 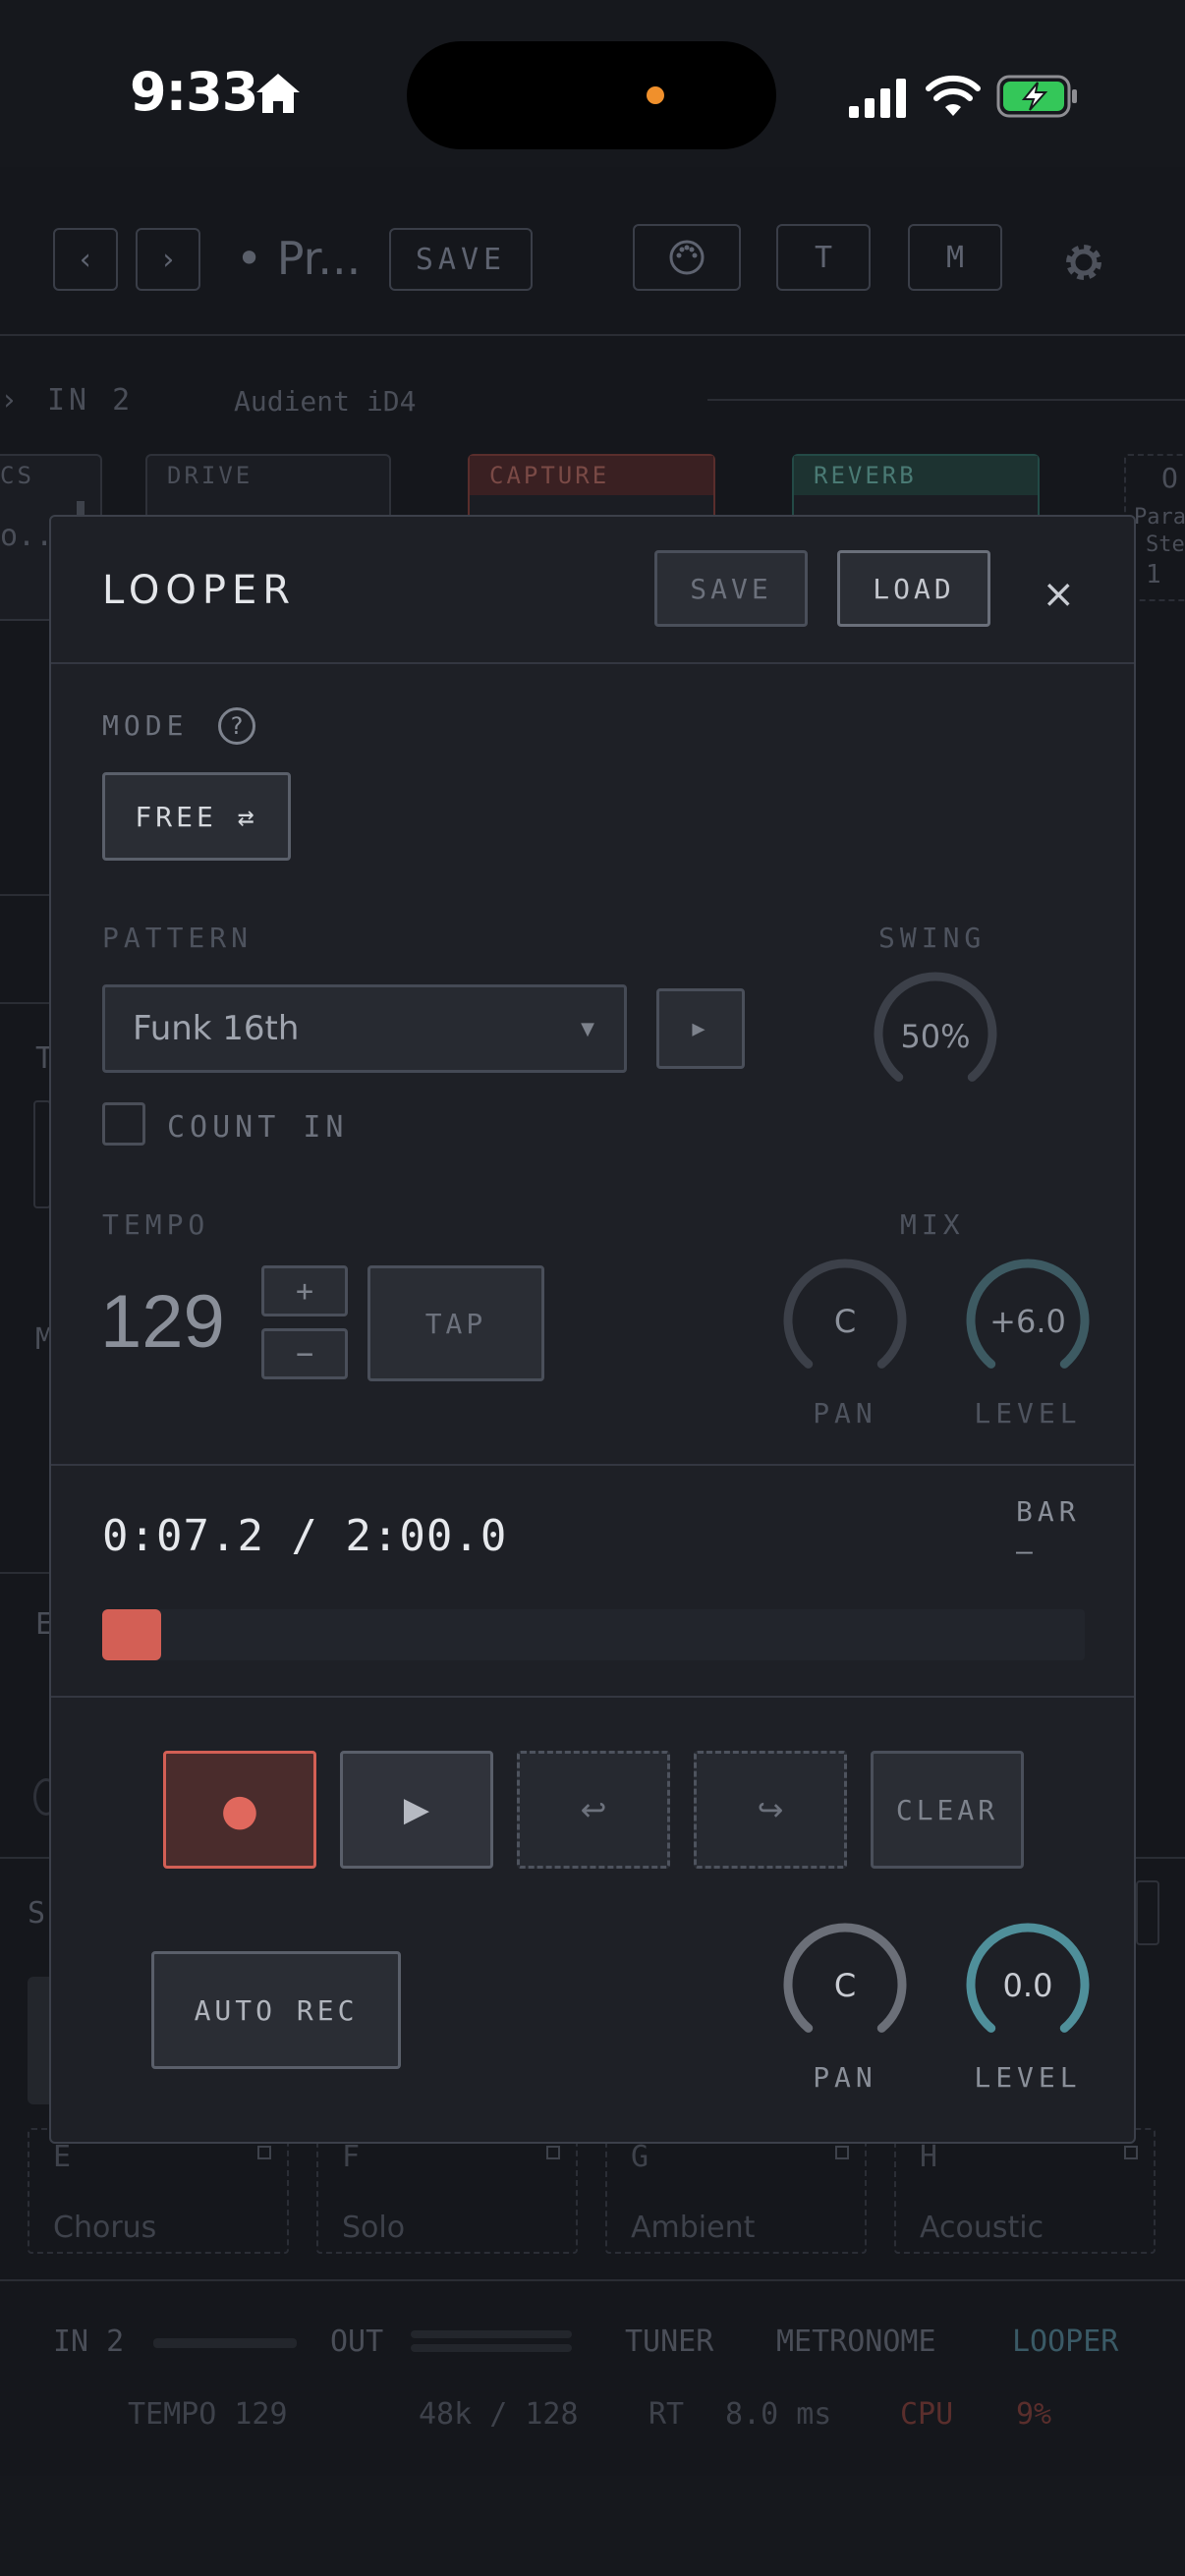 I want to click on looper-load-button: LOAD, so click(x=914, y=588).